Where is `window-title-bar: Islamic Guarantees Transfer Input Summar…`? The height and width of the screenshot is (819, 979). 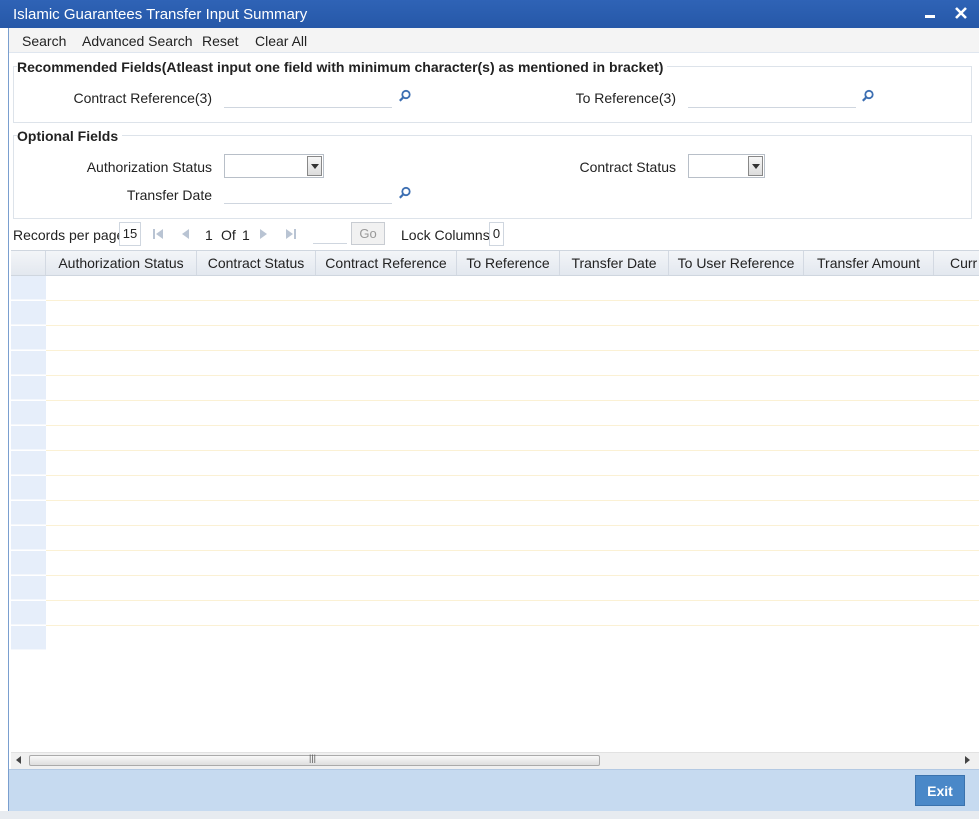 window-title-bar: Islamic Guarantees Transfer Input Summar… is located at coordinates (489, 14).